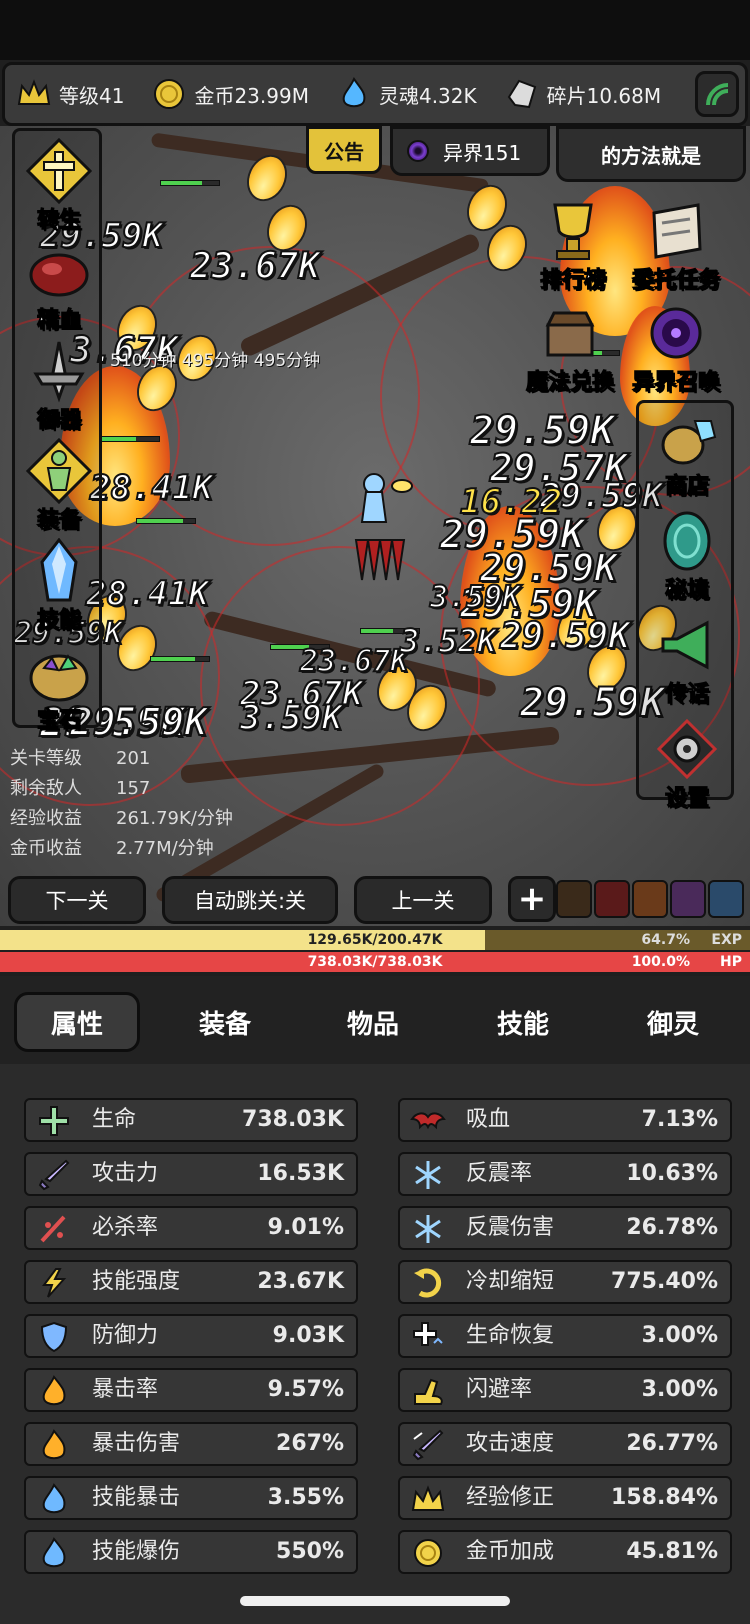 The height and width of the screenshot is (1624, 750). I want to click on stat-value: 23.67K, so click(300, 1281).